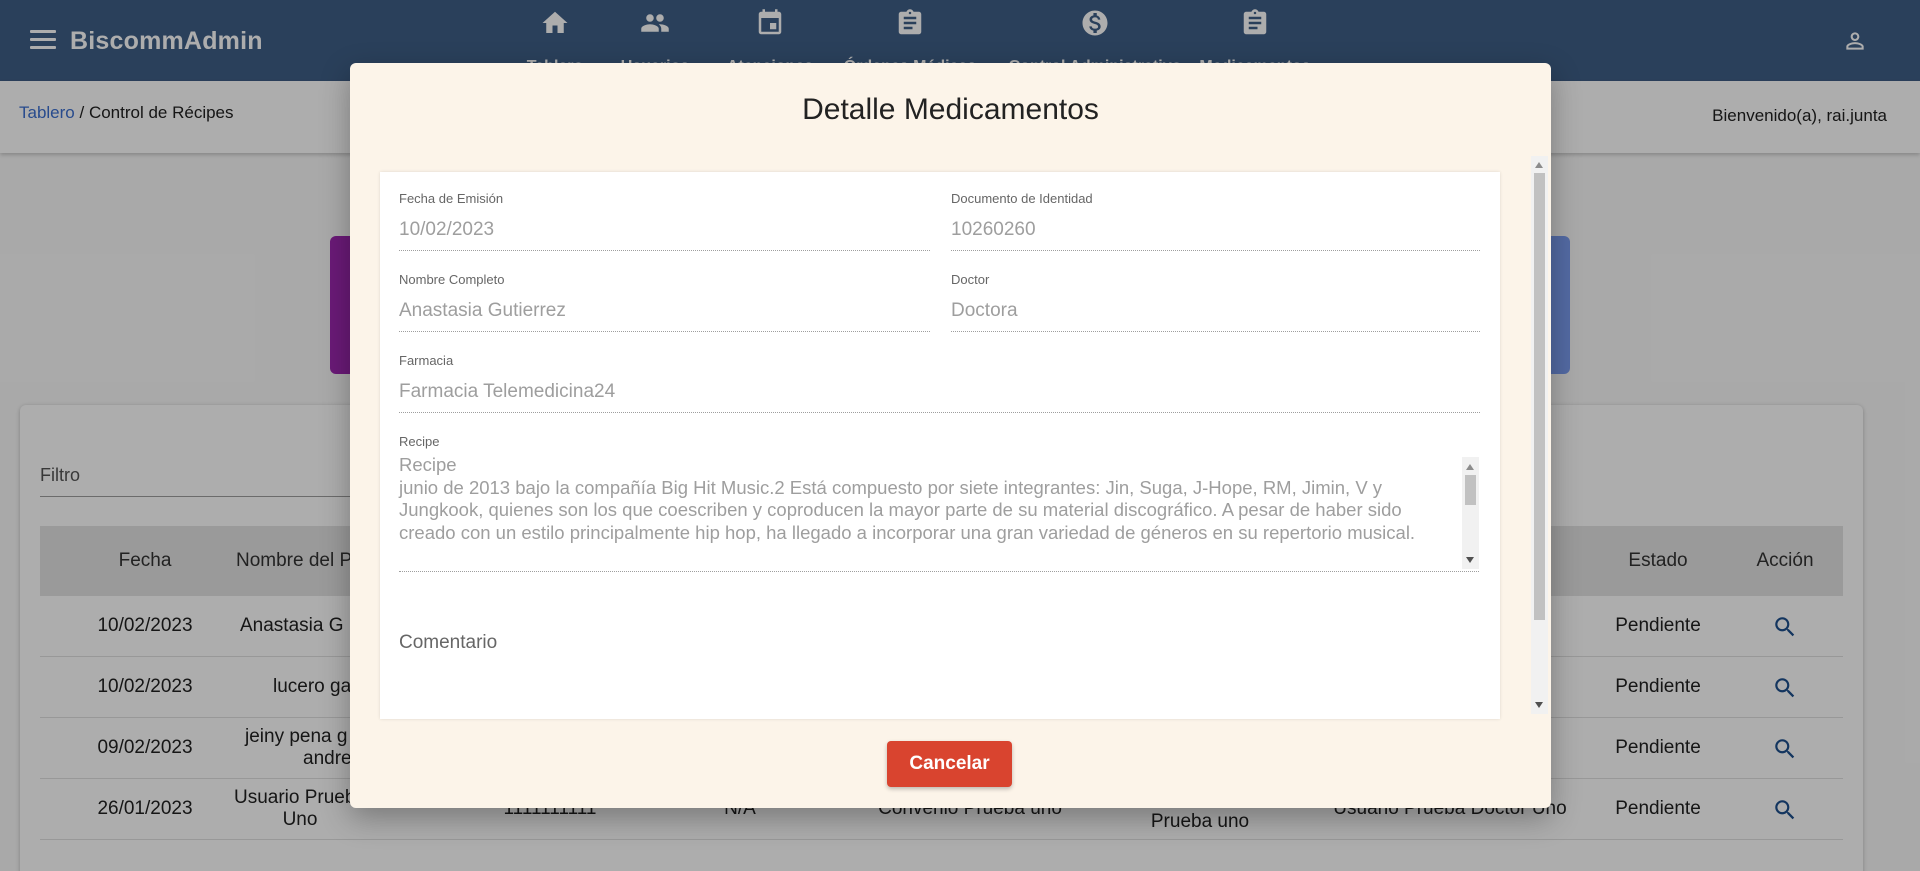 This screenshot has height=871, width=1920. I want to click on field-label: Farmacia, so click(426, 360).